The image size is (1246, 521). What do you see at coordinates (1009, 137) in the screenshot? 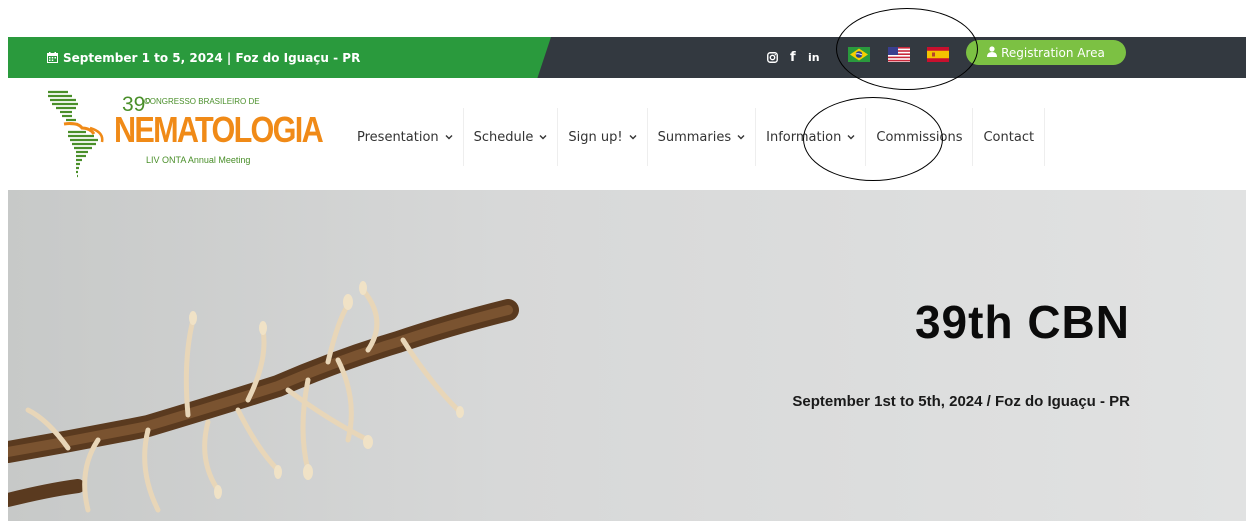
I see `nav-item-contact: Contact` at bounding box center [1009, 137].